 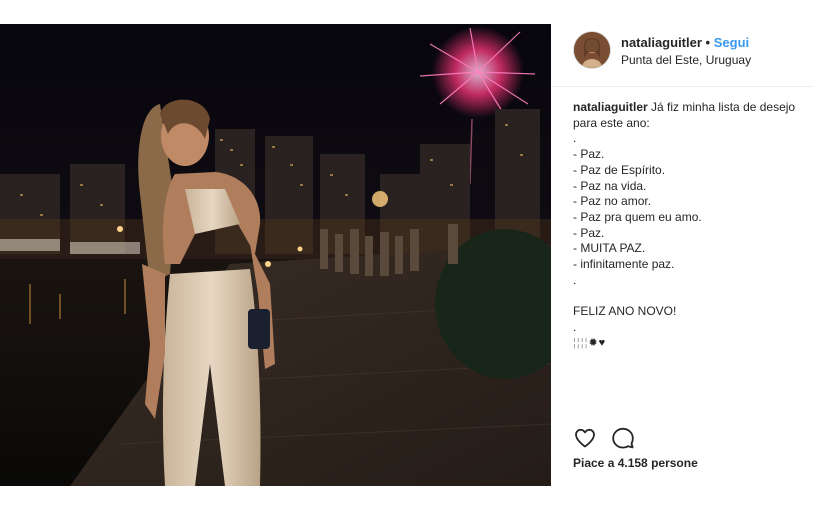 I want to click on faint-marks: ¦¦¦¦, so click(x=581, y=342).